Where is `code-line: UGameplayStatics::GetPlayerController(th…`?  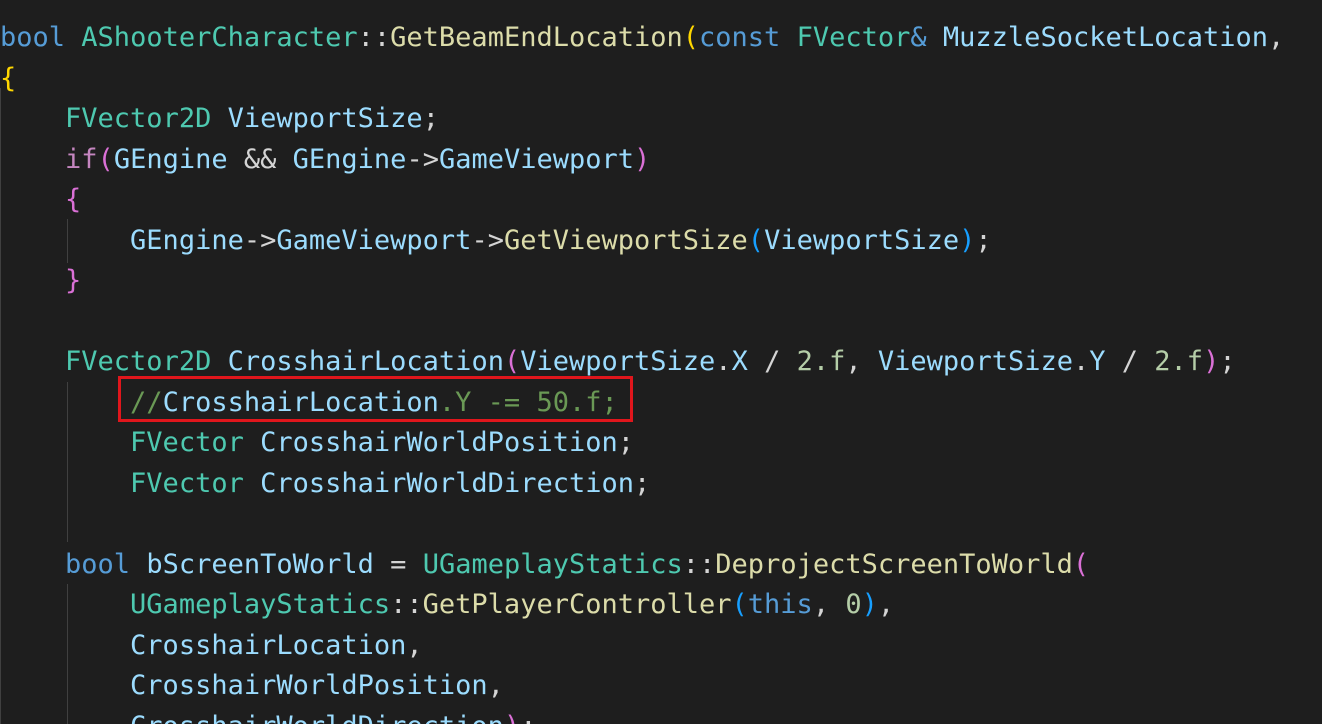 code-line: UGameplayStatics::GetPlayerController(th… is located at coordinates (447, 605).